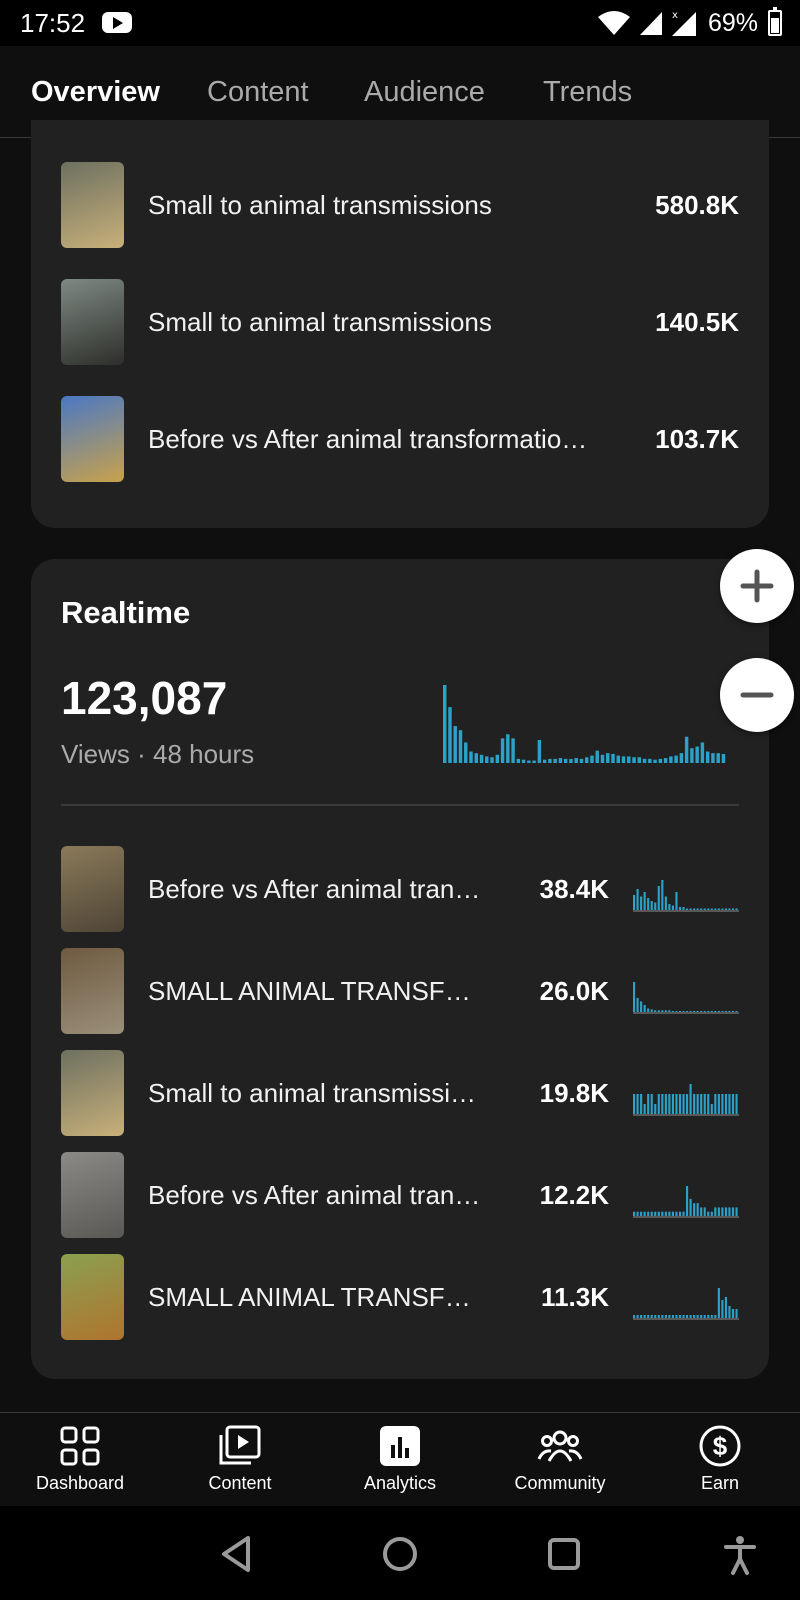  Describe the element at coordinates (720, 1460) in the screenshot. I see `nav-earn: $ Earn` at that location.